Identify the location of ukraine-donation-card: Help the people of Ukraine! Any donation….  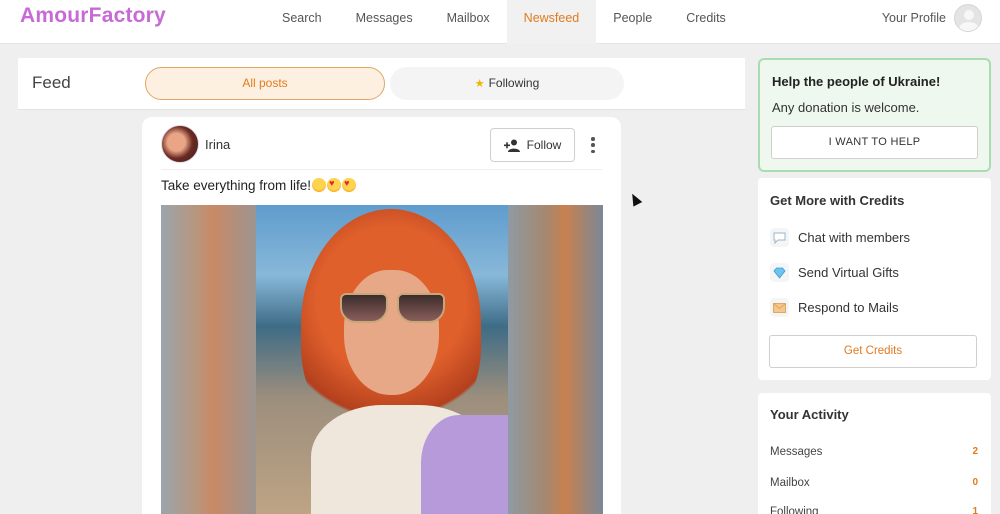
(874, 115).